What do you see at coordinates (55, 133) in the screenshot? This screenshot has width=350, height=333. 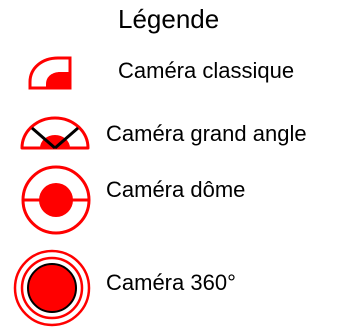 I see `wide-angle-camera-icon` at bounding box center [55, 133].